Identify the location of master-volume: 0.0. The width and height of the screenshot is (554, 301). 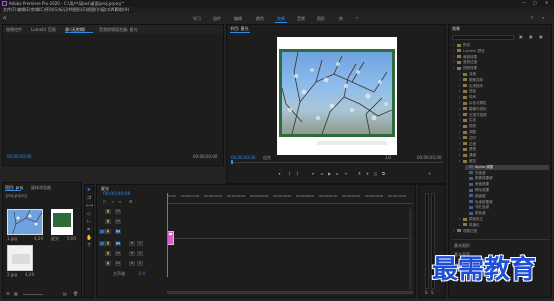
(142, 274).